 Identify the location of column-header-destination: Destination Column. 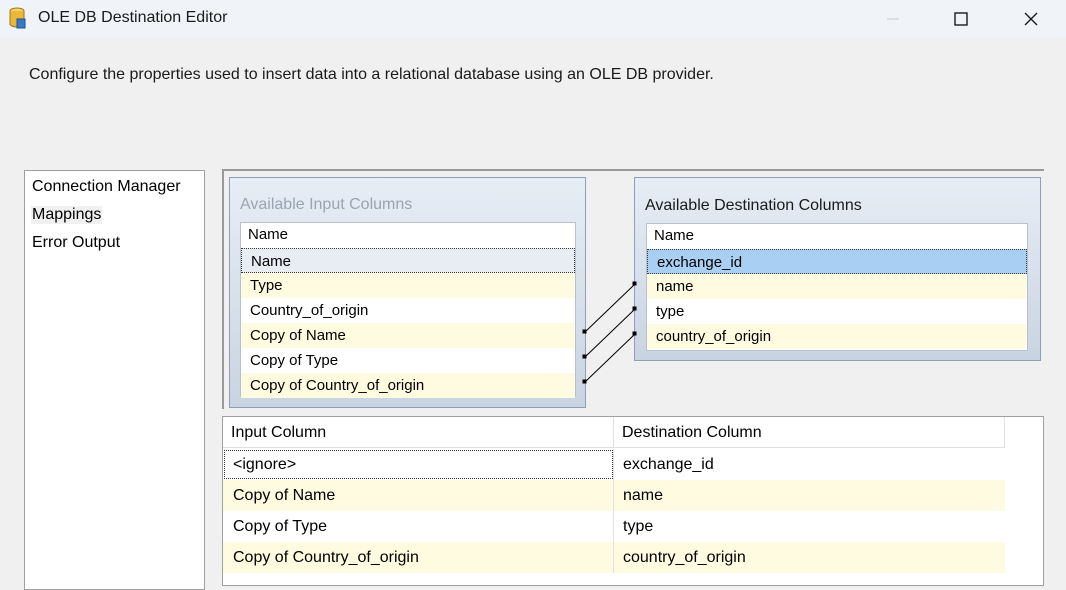
(809, 432).